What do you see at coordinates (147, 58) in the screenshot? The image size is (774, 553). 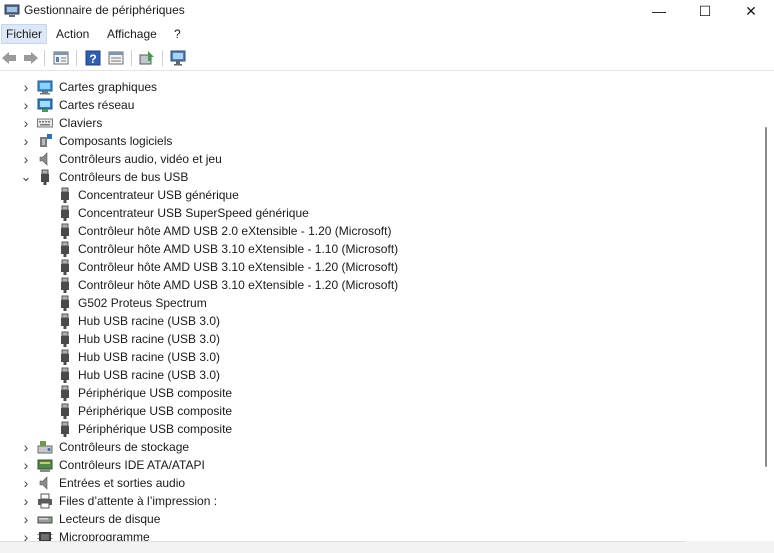 I see `update-driver-icon` at bounding box center [147, 58].